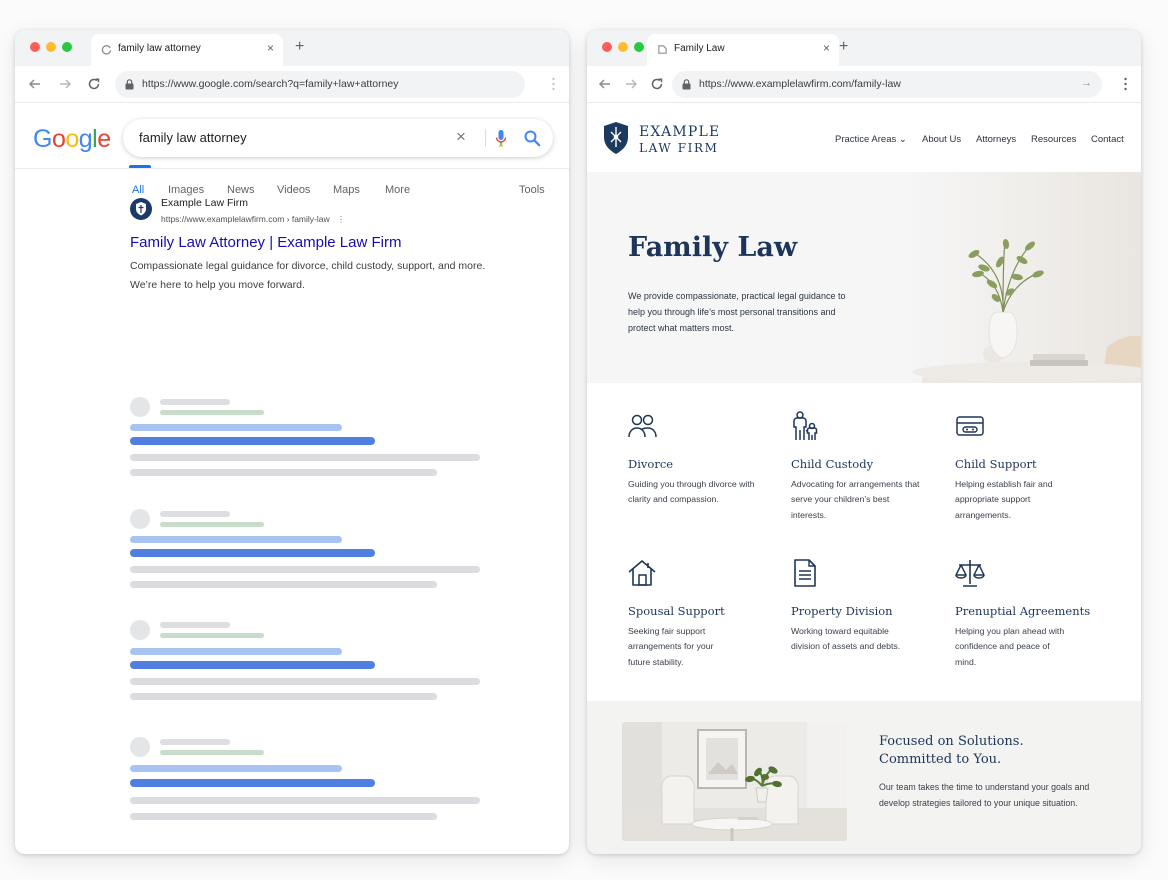 The height and width of the screenshot is (880, 1168). What do you see at coordinates (951, 741) in the screenshot?
I see `feature-title-line1: Focused on Solutions.` at bounding box center [951, 741].